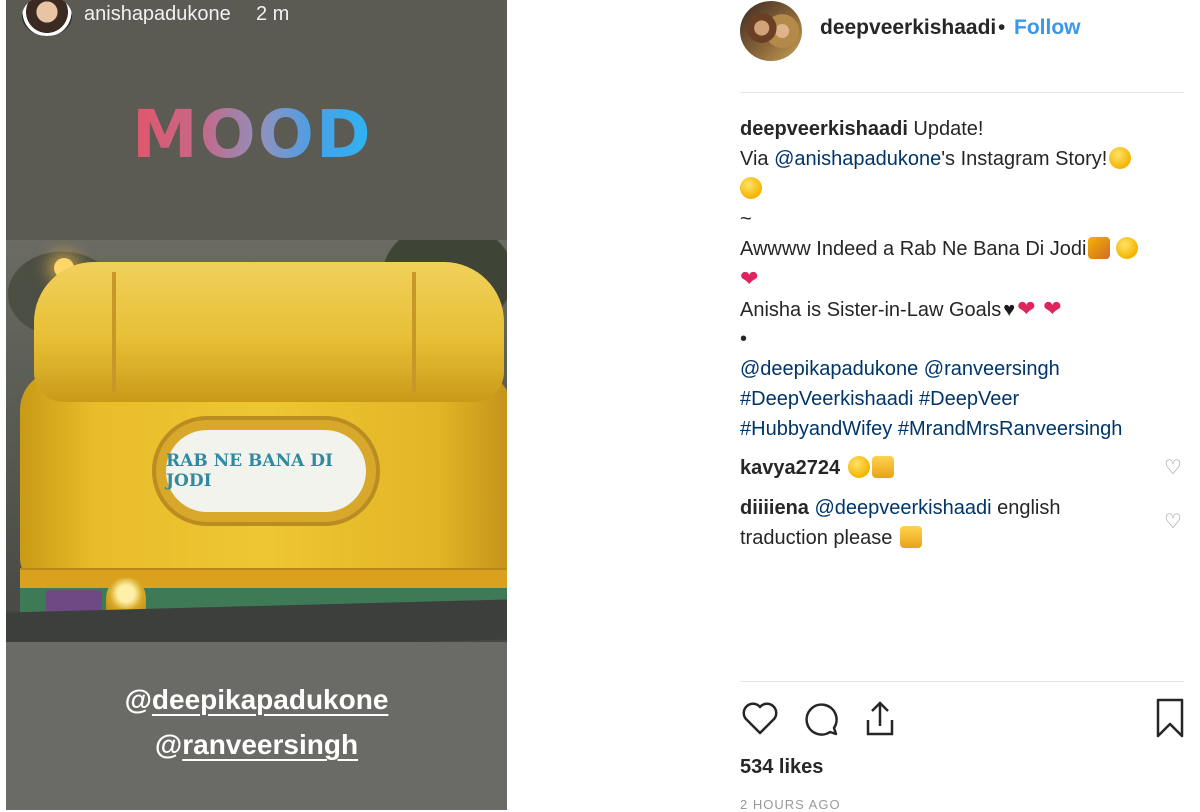 The image size is (1200, 812). What do you see at coordinates (816, 429) in the screenshot?
I see `hashtag-hubbyandwifey: #HubbyandWifey` at bounding box center [816, 429].